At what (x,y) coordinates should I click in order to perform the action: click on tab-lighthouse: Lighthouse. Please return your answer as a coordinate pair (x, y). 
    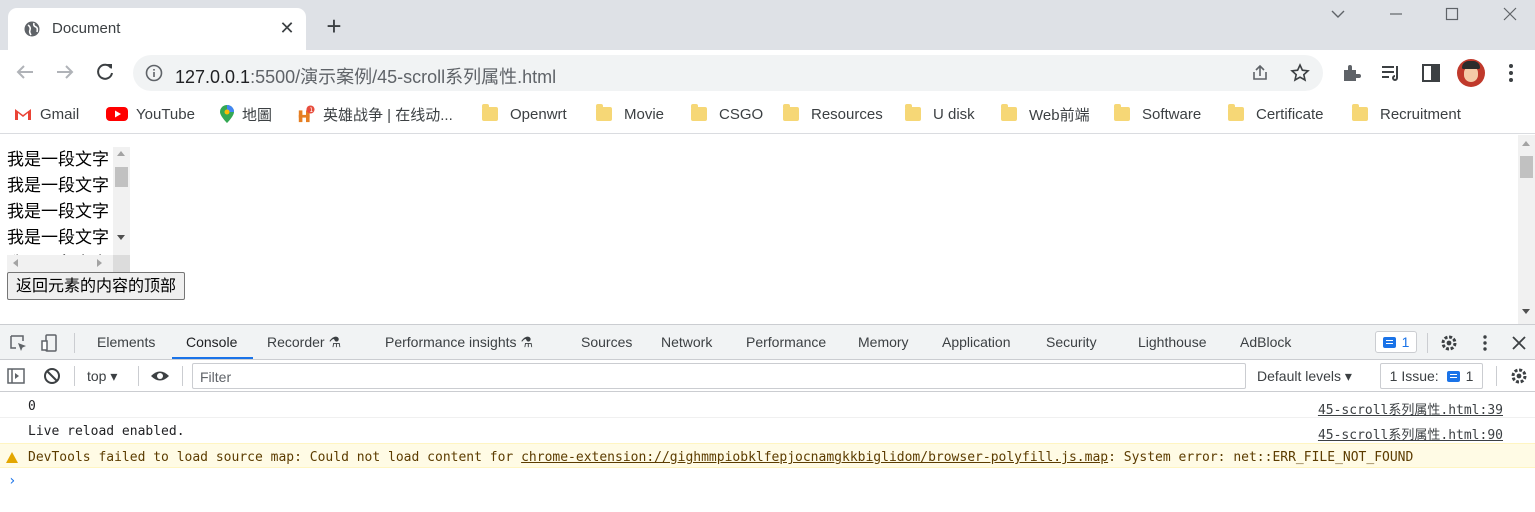
    Looking at the image, I should click on (1172, 342).